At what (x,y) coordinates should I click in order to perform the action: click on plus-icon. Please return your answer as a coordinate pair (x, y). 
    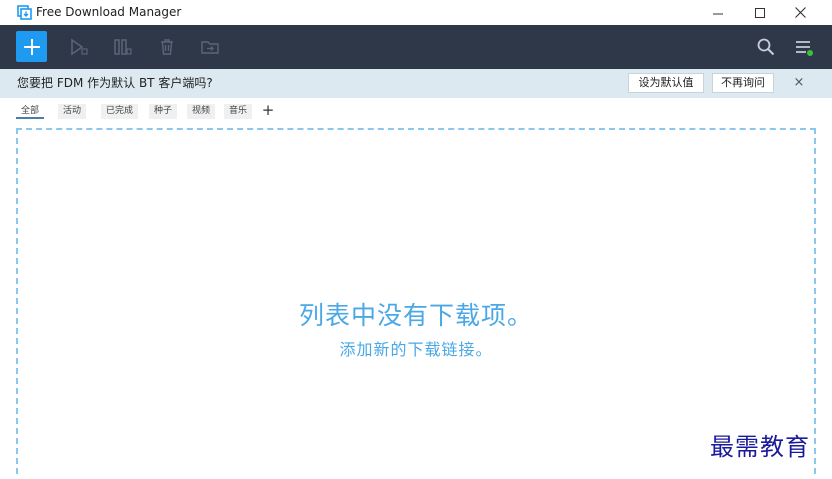
    Looking at the image, I should click on (31, 46).